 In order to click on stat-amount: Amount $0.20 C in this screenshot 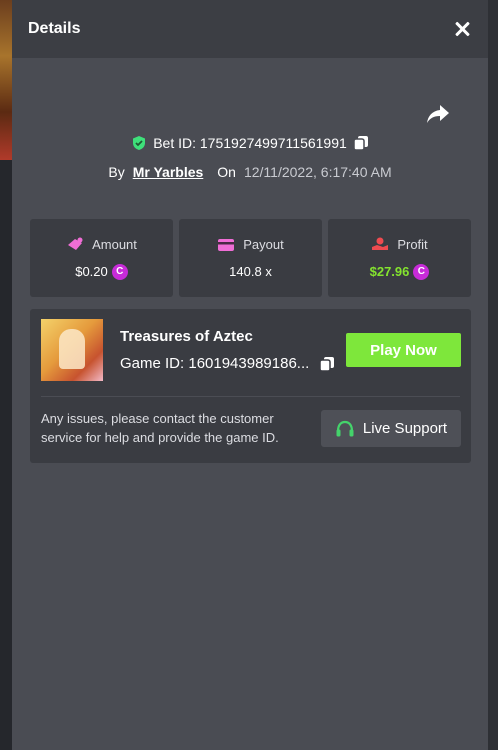, I will do `click(101, 258)`.